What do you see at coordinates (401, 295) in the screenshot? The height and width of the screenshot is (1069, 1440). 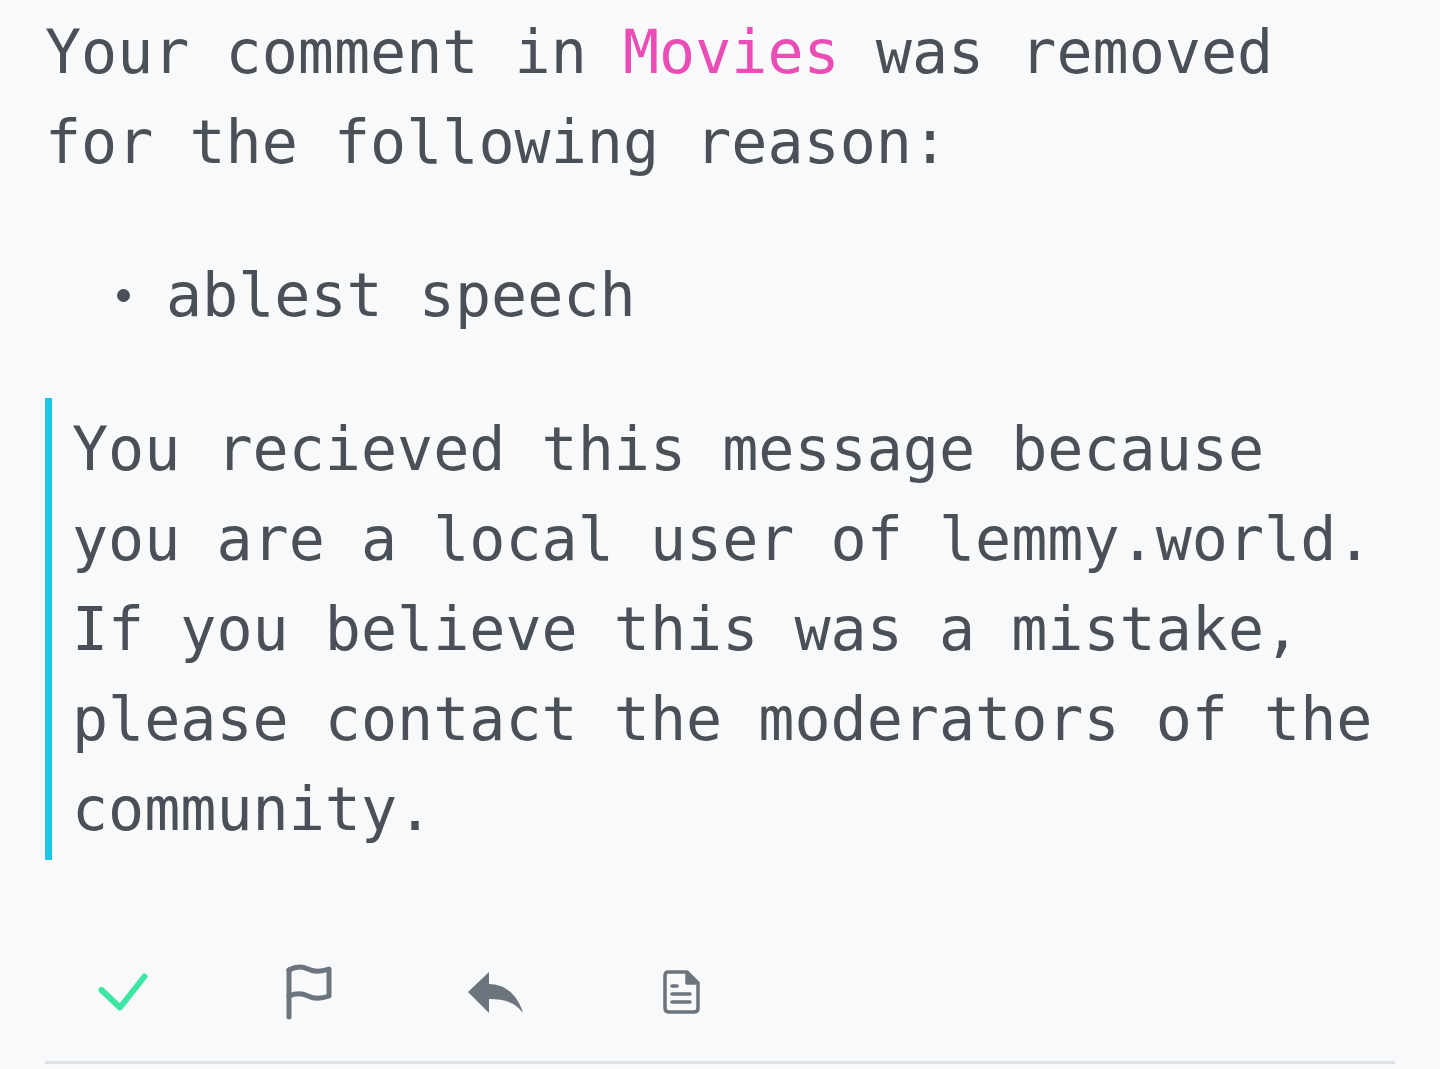 I see `reason-text: ablest speech` at bounding box center [401, 295].